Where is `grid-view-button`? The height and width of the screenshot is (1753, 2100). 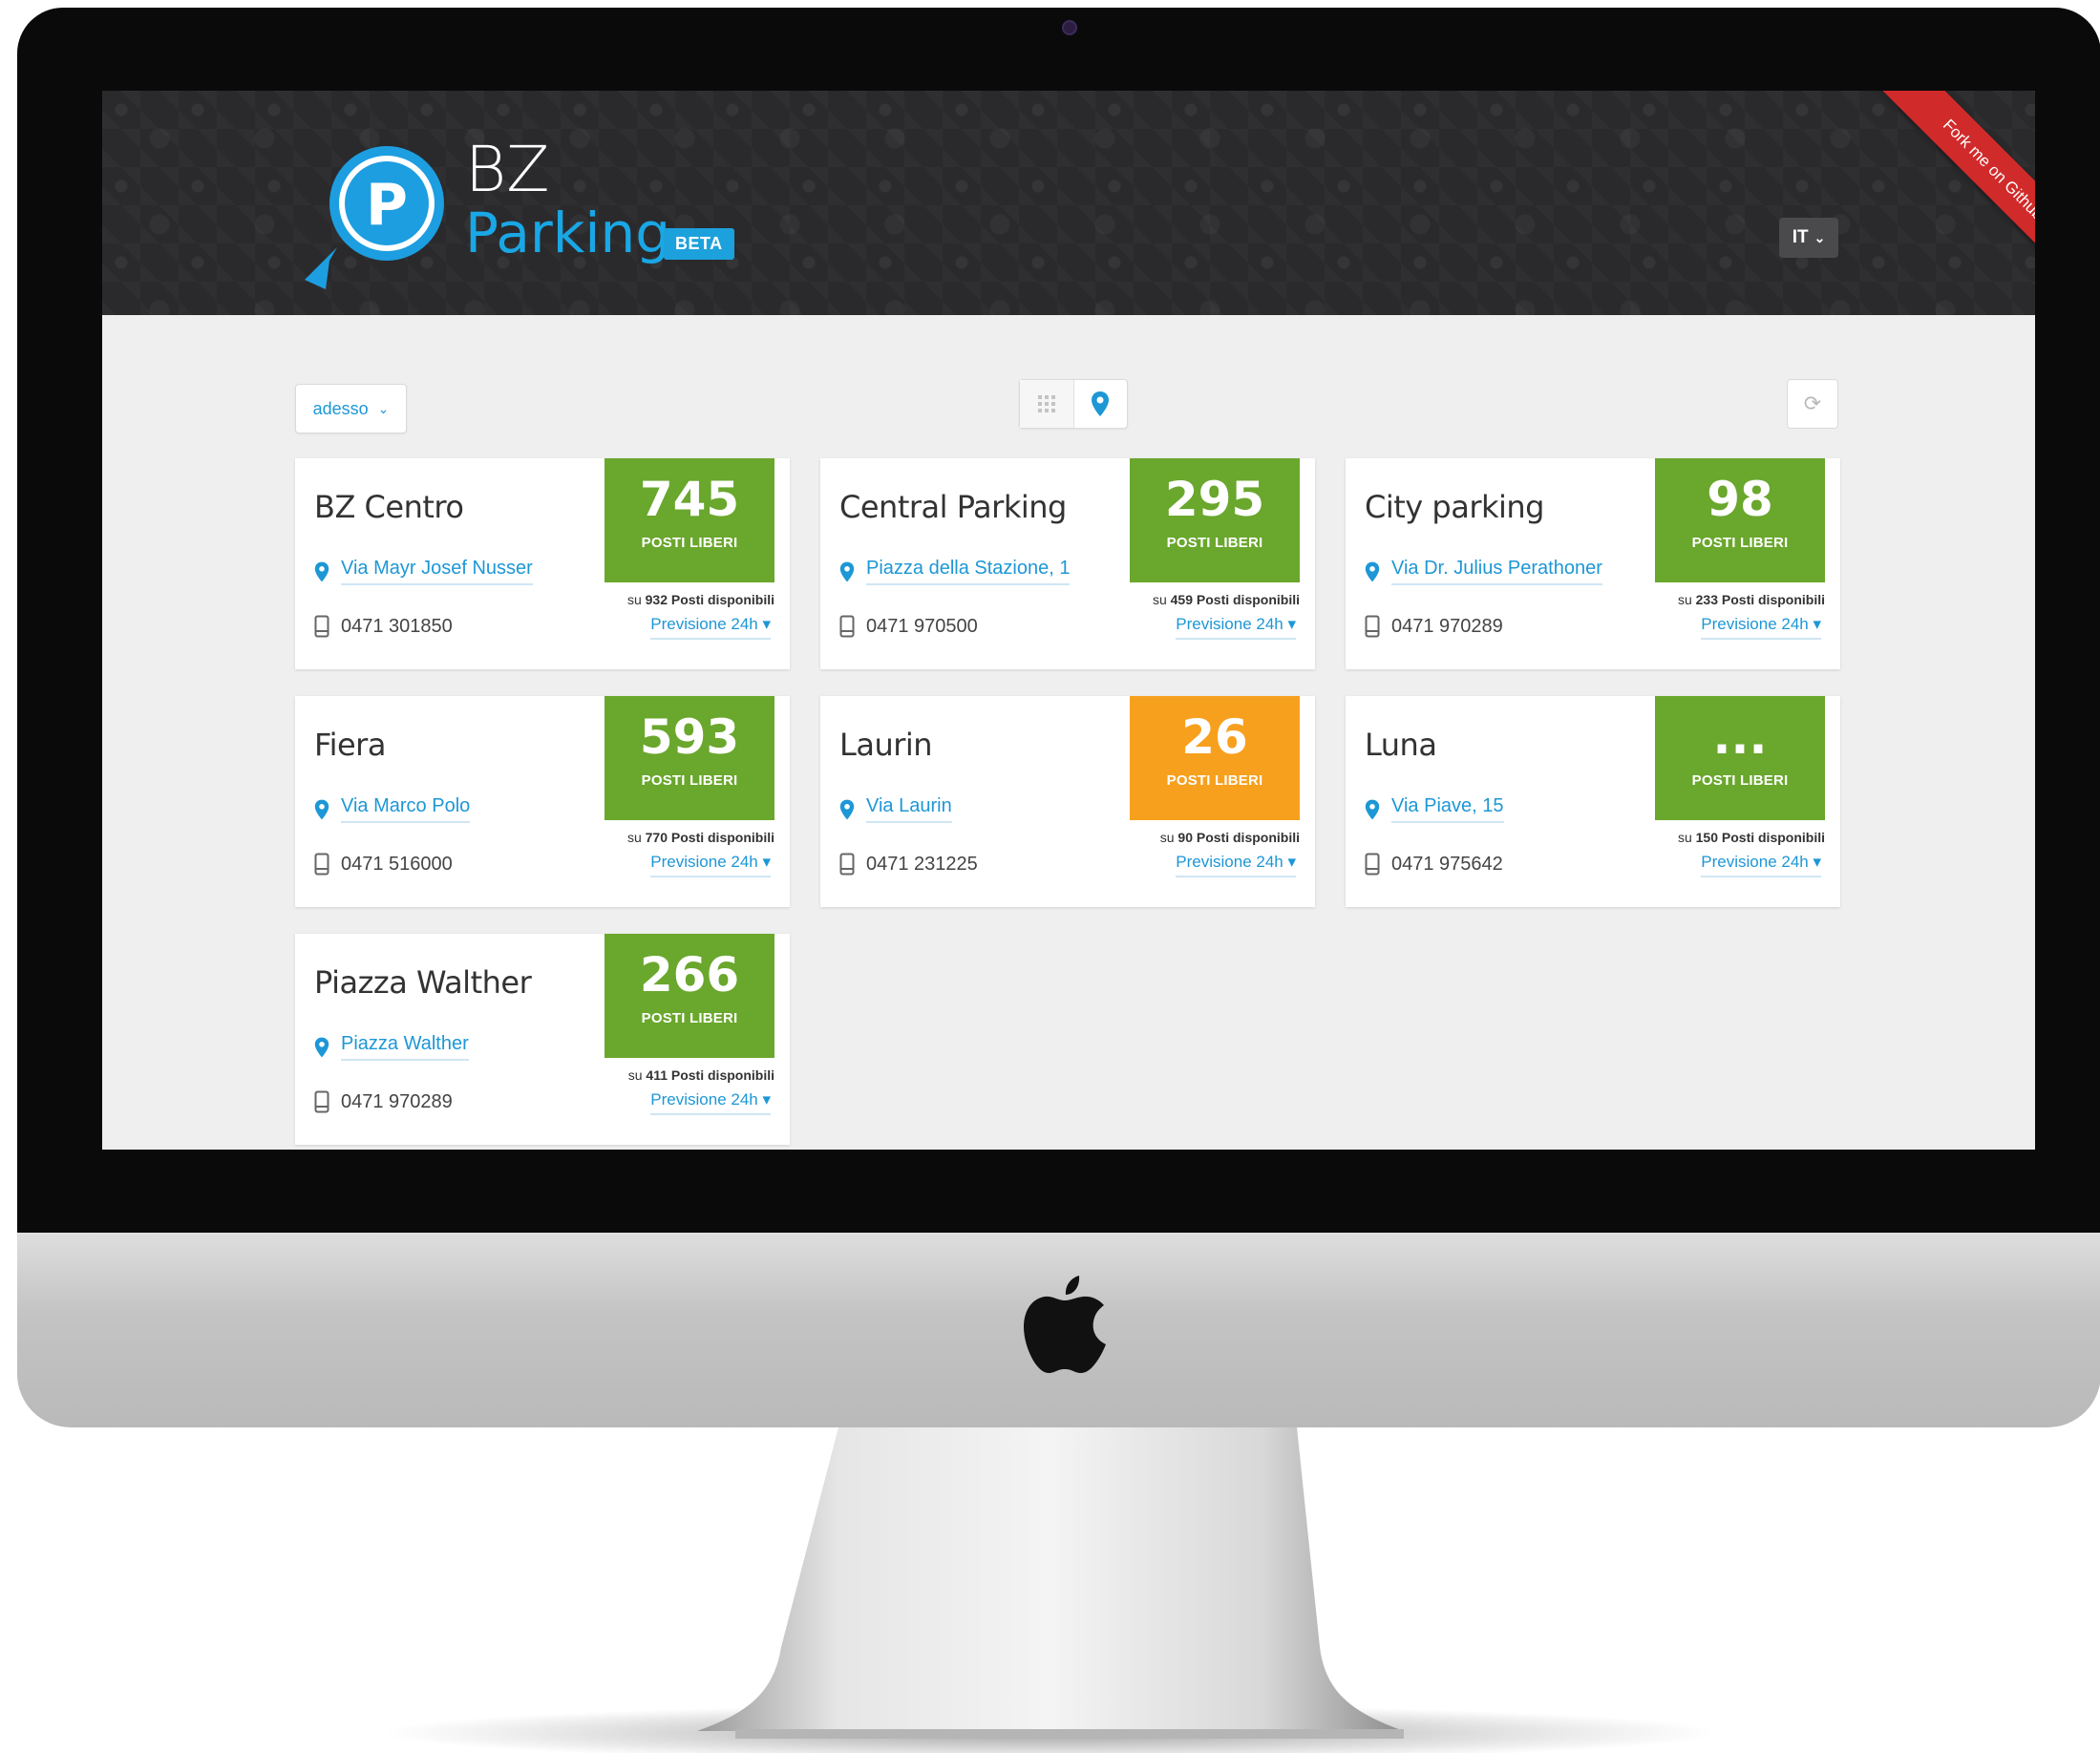
grid-view-button is located at coordinates (1047, 404).